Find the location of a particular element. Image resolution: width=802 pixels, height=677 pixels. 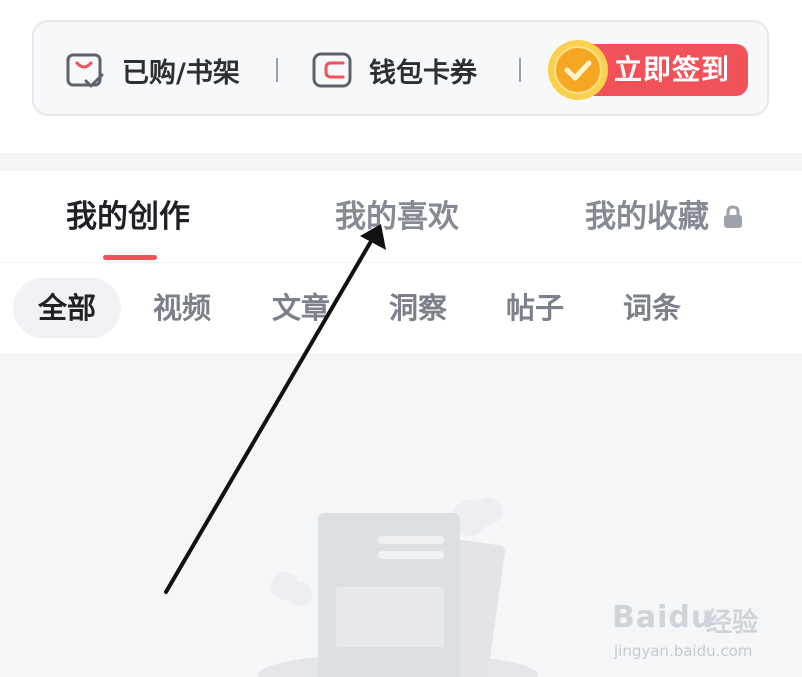

watermark-brand: Baidu is located at coordinates (663, 617).